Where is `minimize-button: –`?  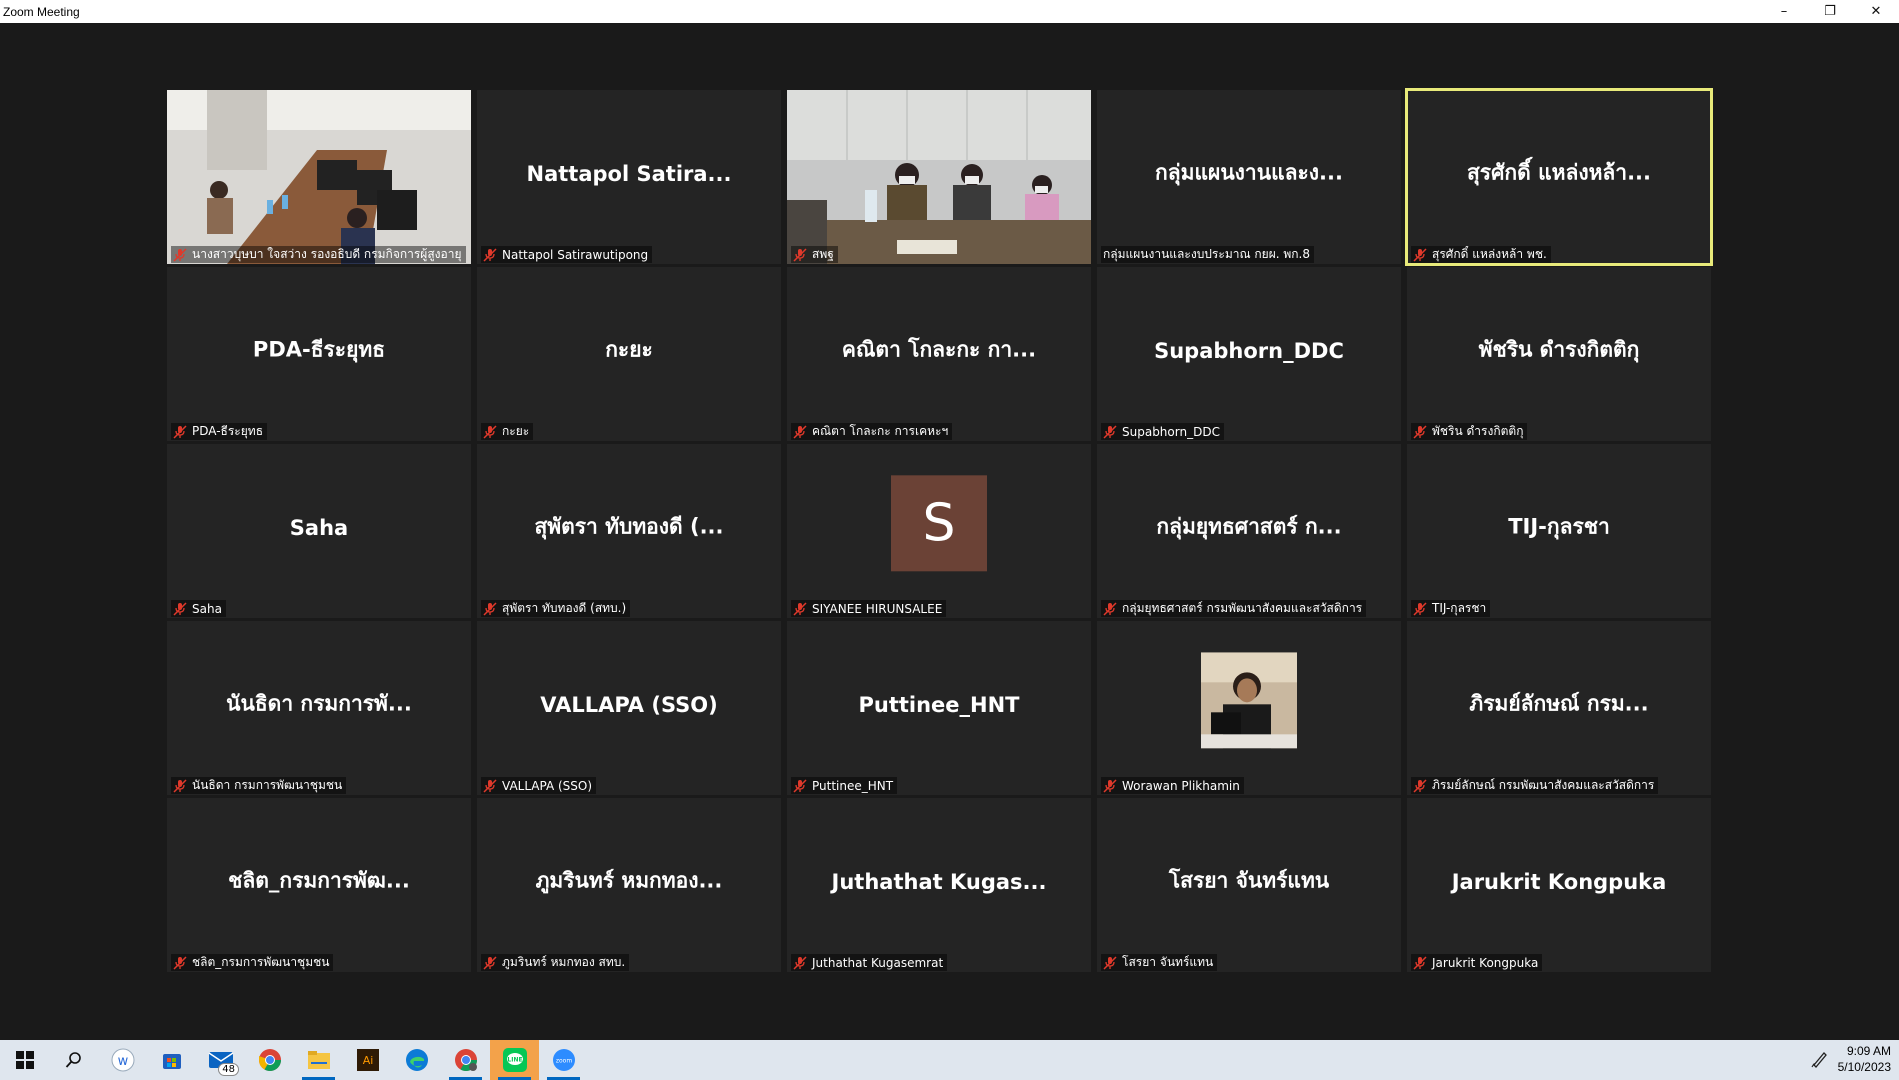
minimize-button: – is located at coordinates (1784, 11).